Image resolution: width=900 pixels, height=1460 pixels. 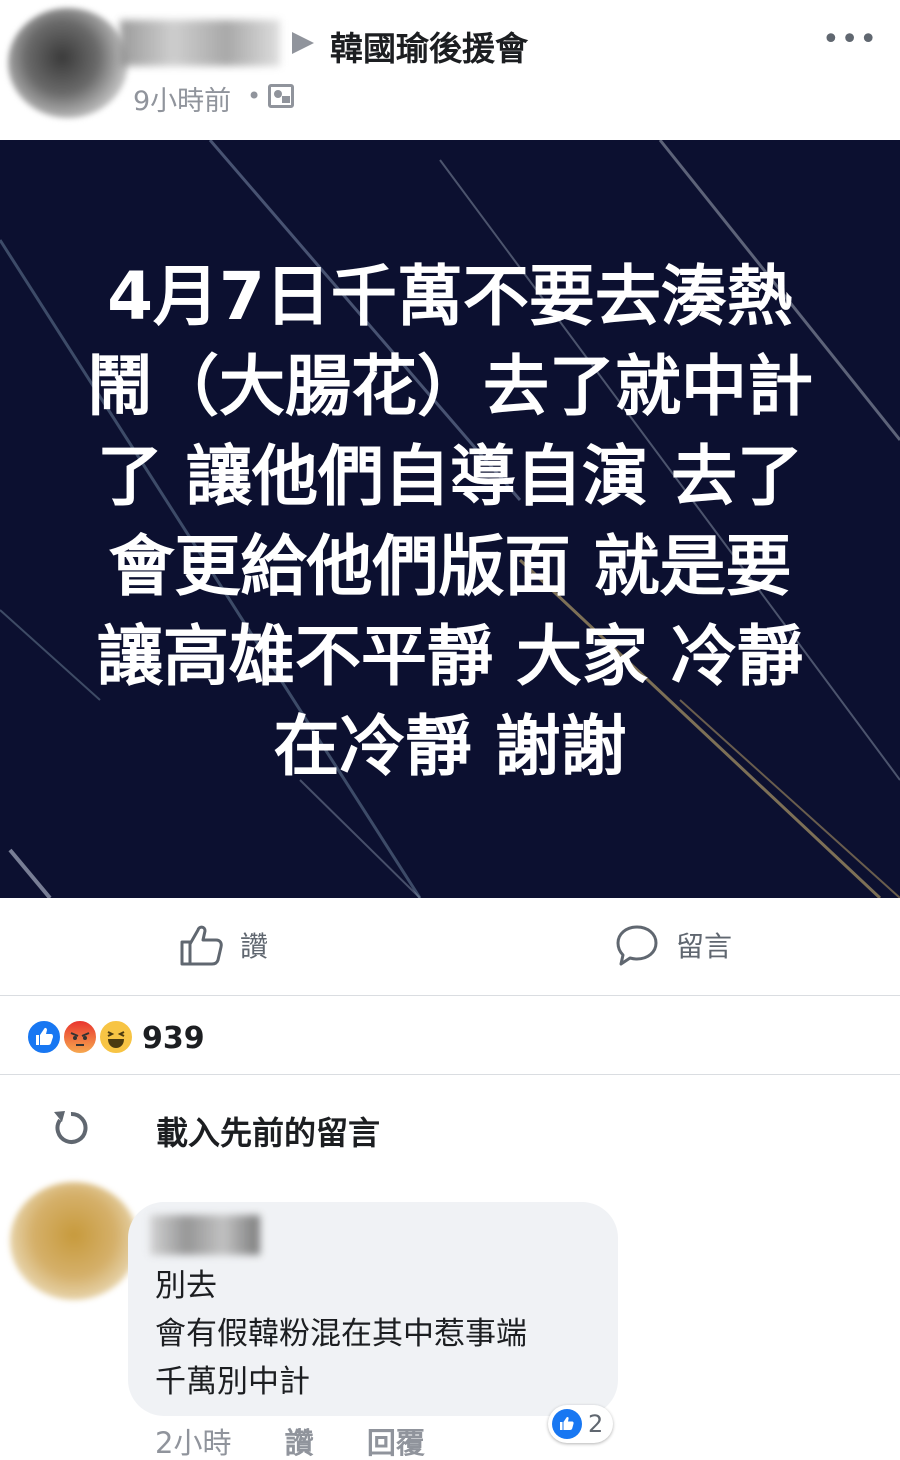 What do you see at coordinates (71, 1127) in the screenshot?
I see `reload-icon` at bounding box center [71, 1127].